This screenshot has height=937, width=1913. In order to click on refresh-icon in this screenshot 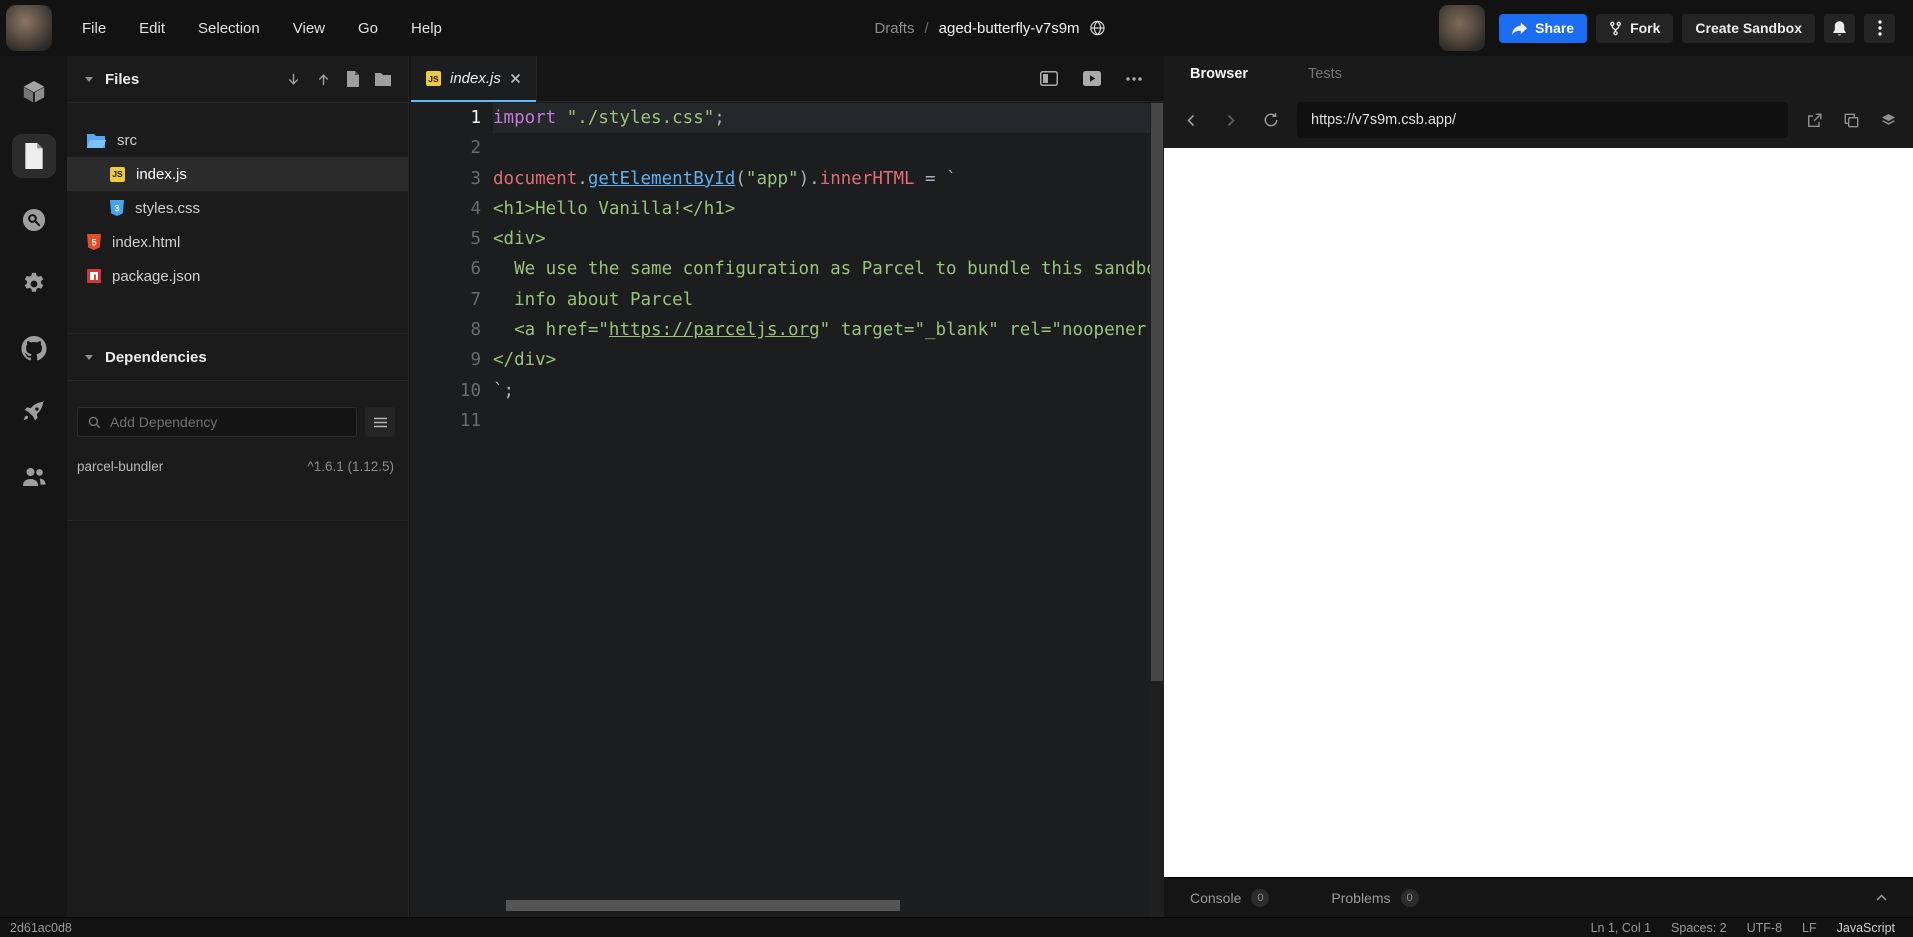, I will do `click(1271, 120)`.